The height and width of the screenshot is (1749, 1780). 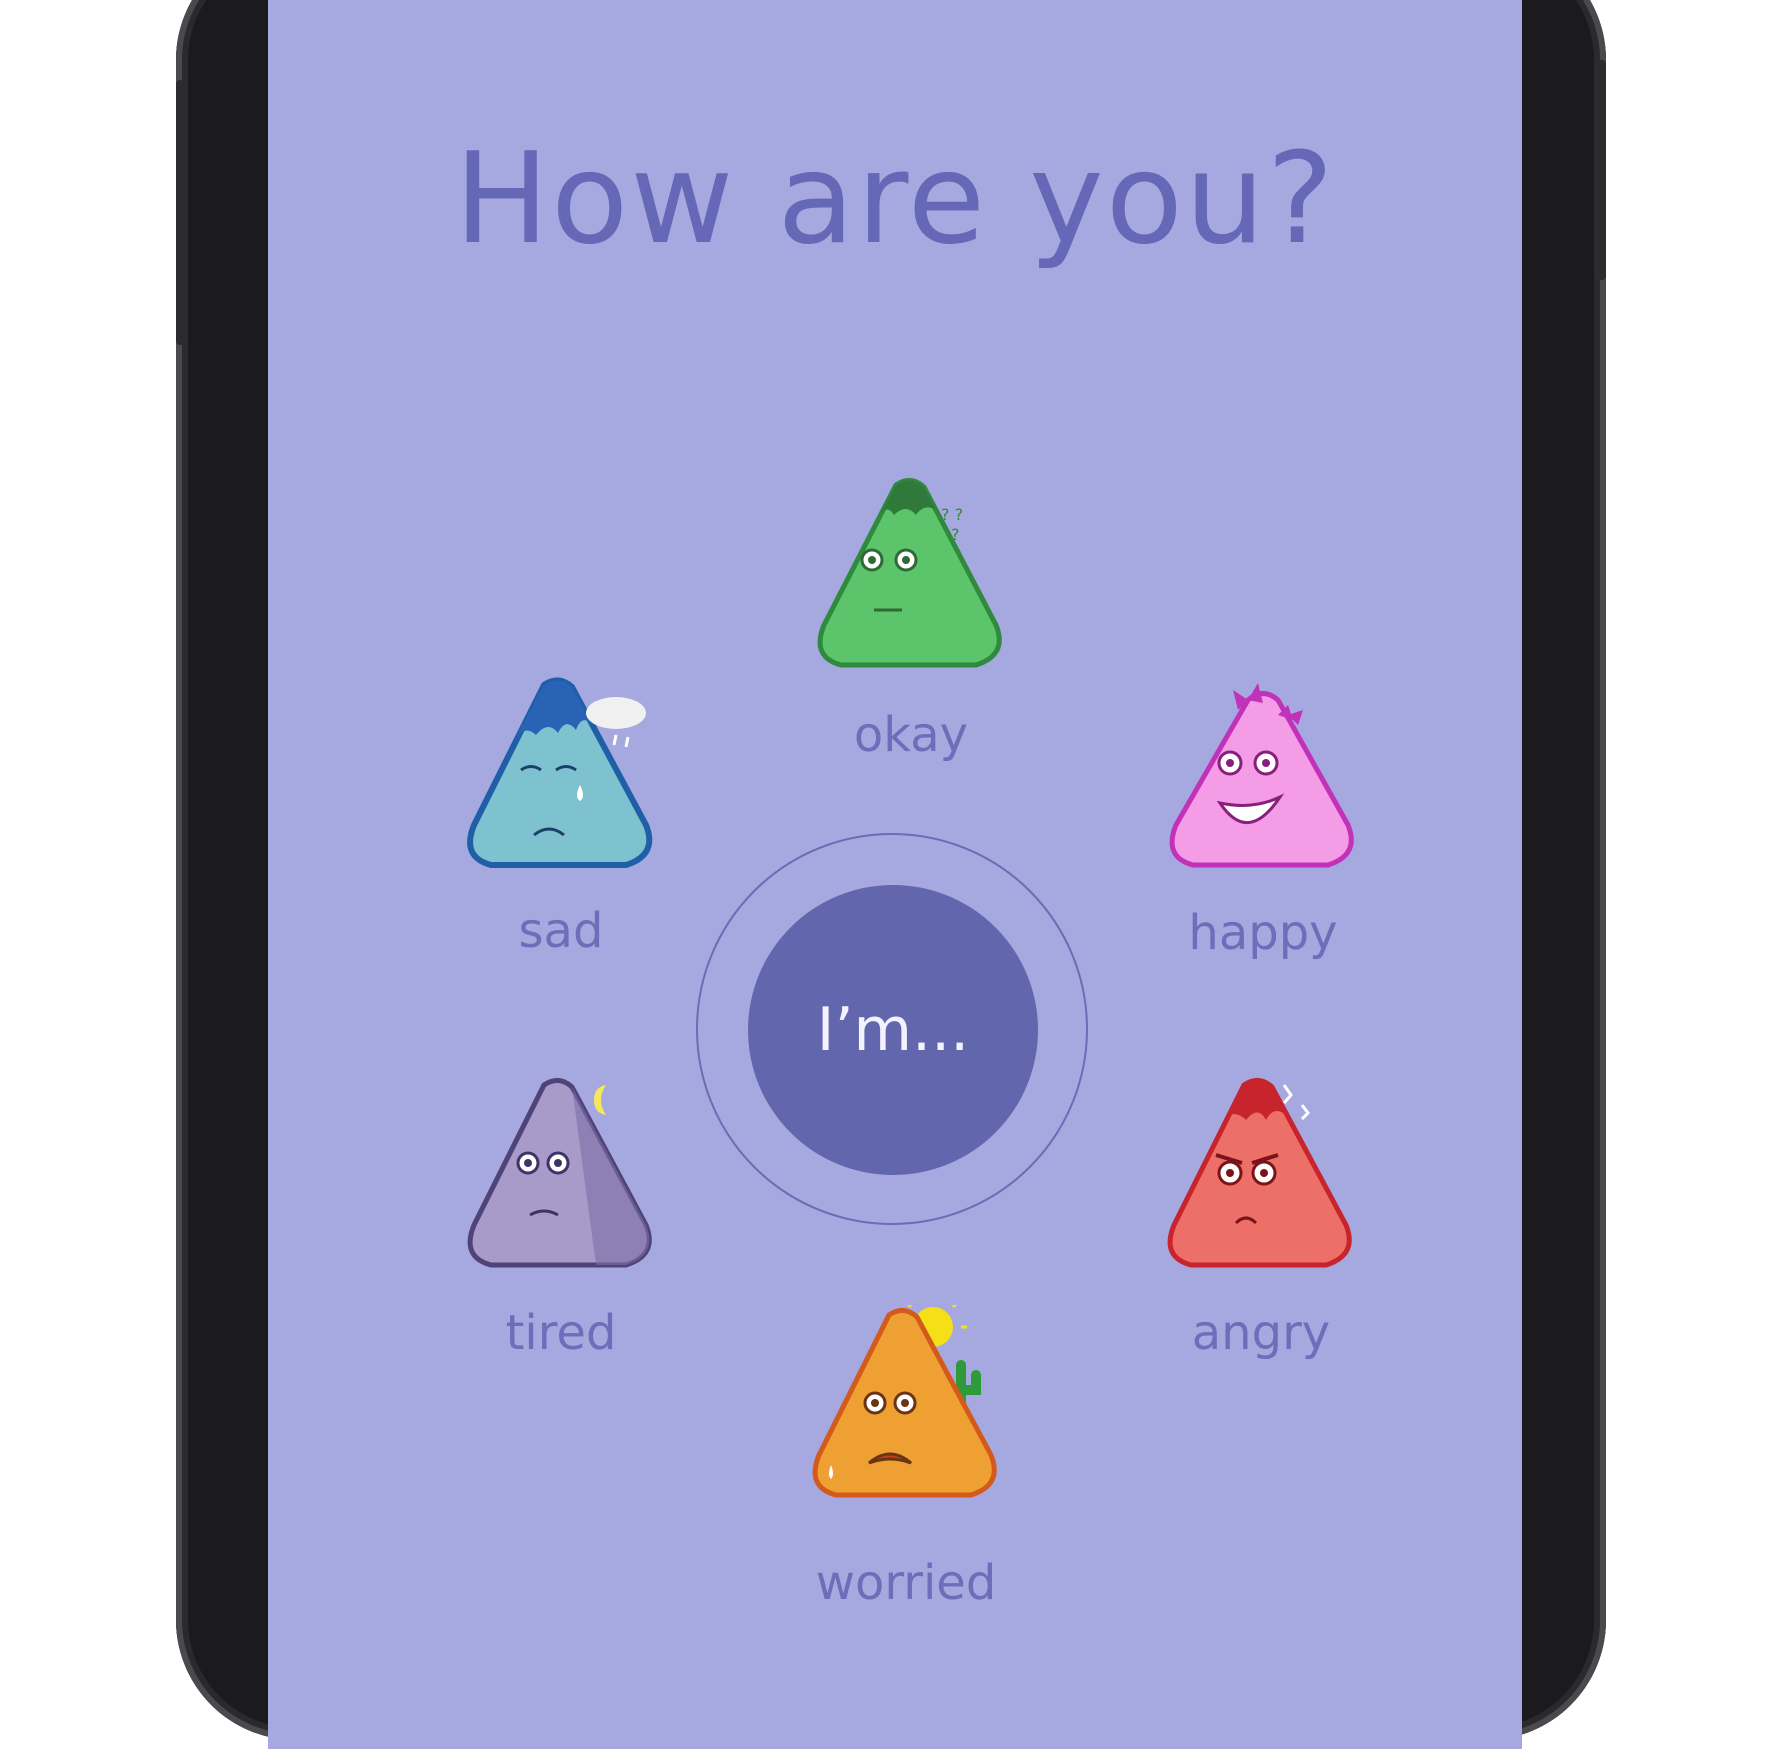 What do you see at coordinates (559, 1173) in the screenshot?
I see `tired-character-icon` at bounding box center [559, 1173].